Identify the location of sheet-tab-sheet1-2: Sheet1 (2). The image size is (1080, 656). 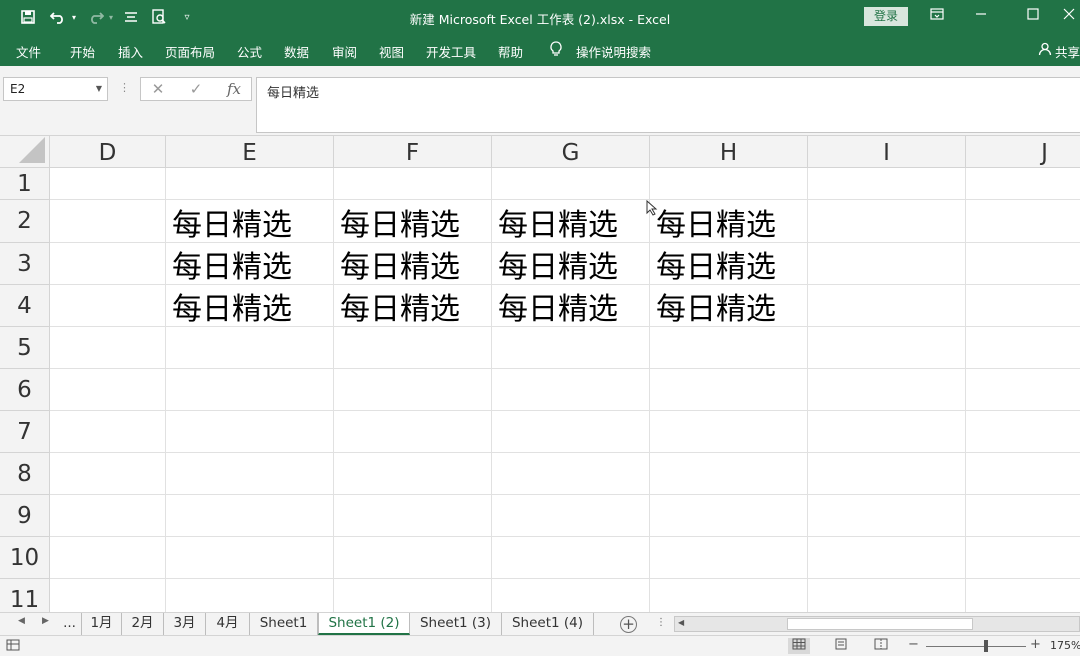
(364, 624).